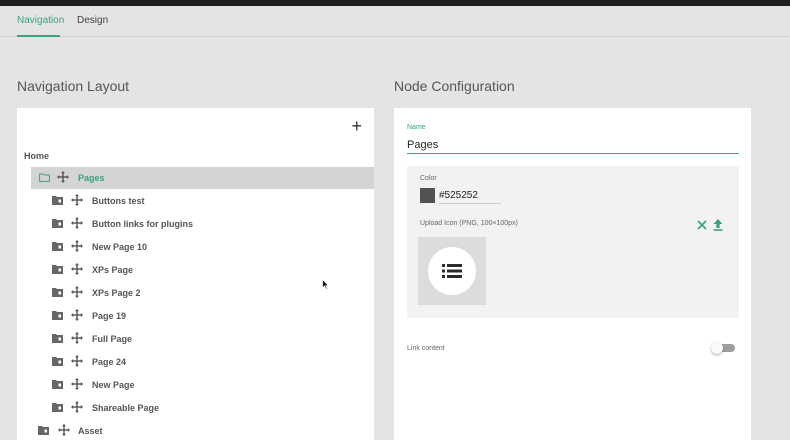 The image size is (790, 440). What do you see at coordinates (91, 178) in the screenshot?
I see `tree-row-label: Pages` at bounding box center [91, 178].